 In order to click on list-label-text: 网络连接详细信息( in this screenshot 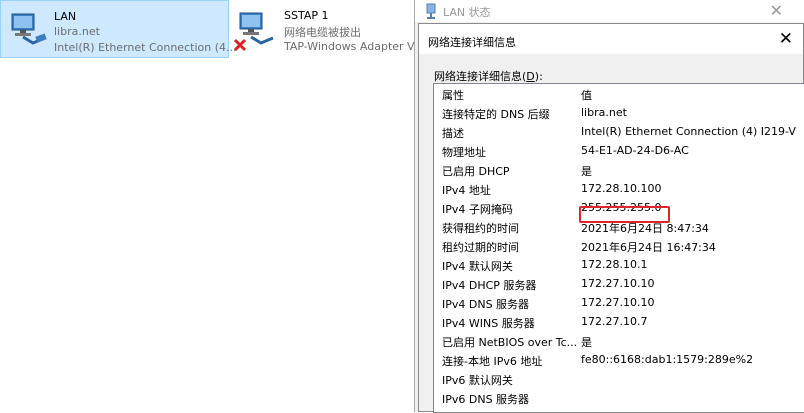, I will do `click(480, 76)`.